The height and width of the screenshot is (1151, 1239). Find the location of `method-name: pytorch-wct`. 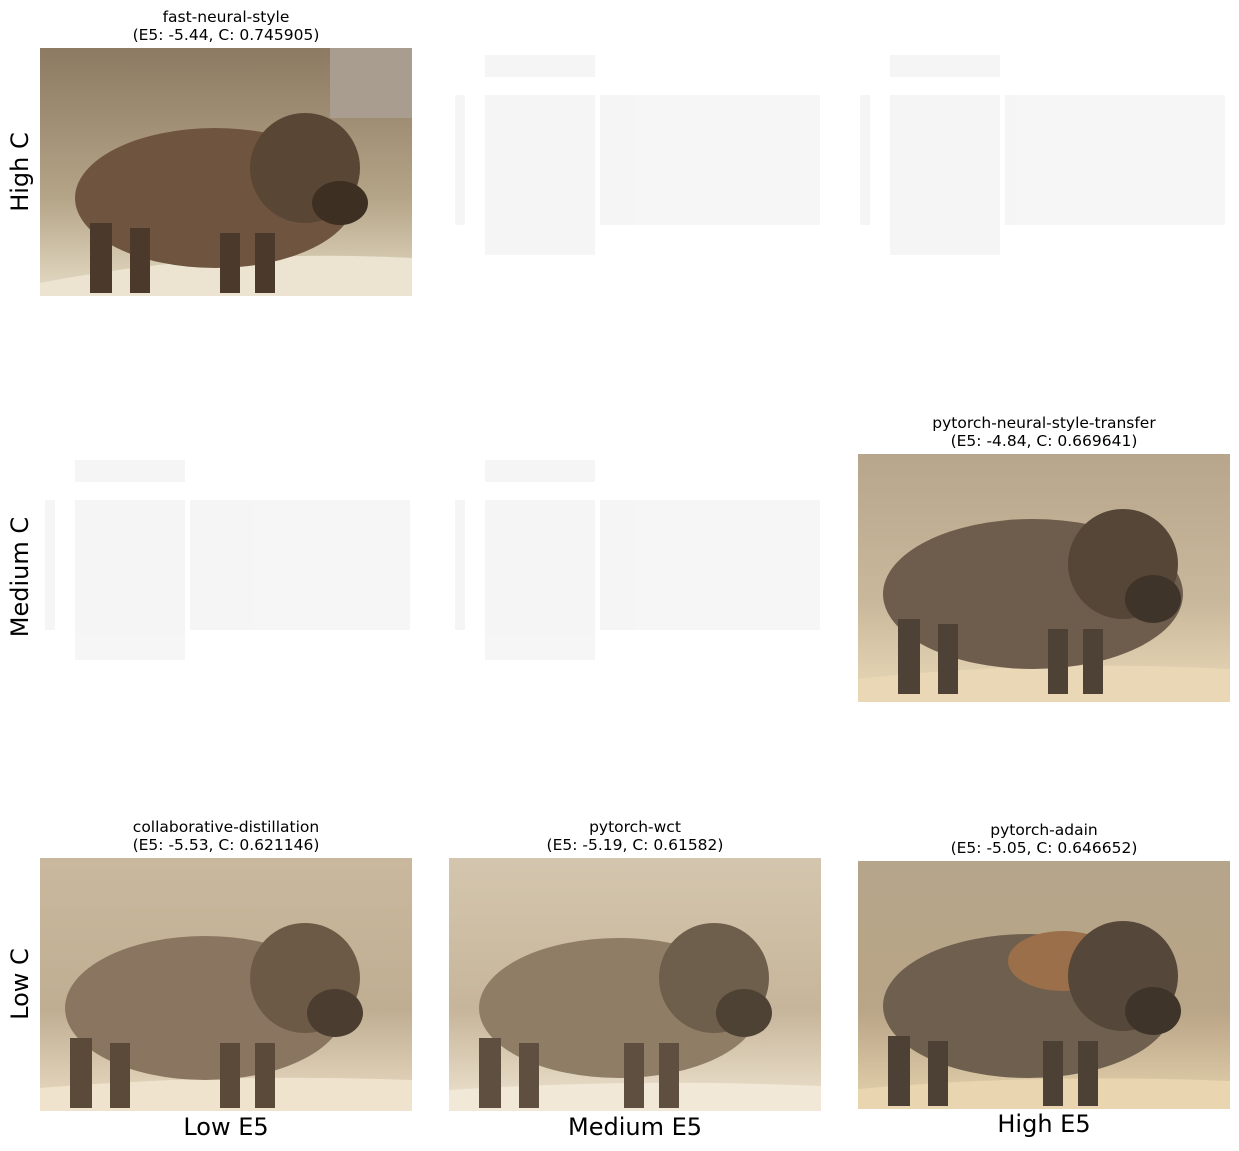

method-name: pytorch-wct is located at coordinates (635, 827).